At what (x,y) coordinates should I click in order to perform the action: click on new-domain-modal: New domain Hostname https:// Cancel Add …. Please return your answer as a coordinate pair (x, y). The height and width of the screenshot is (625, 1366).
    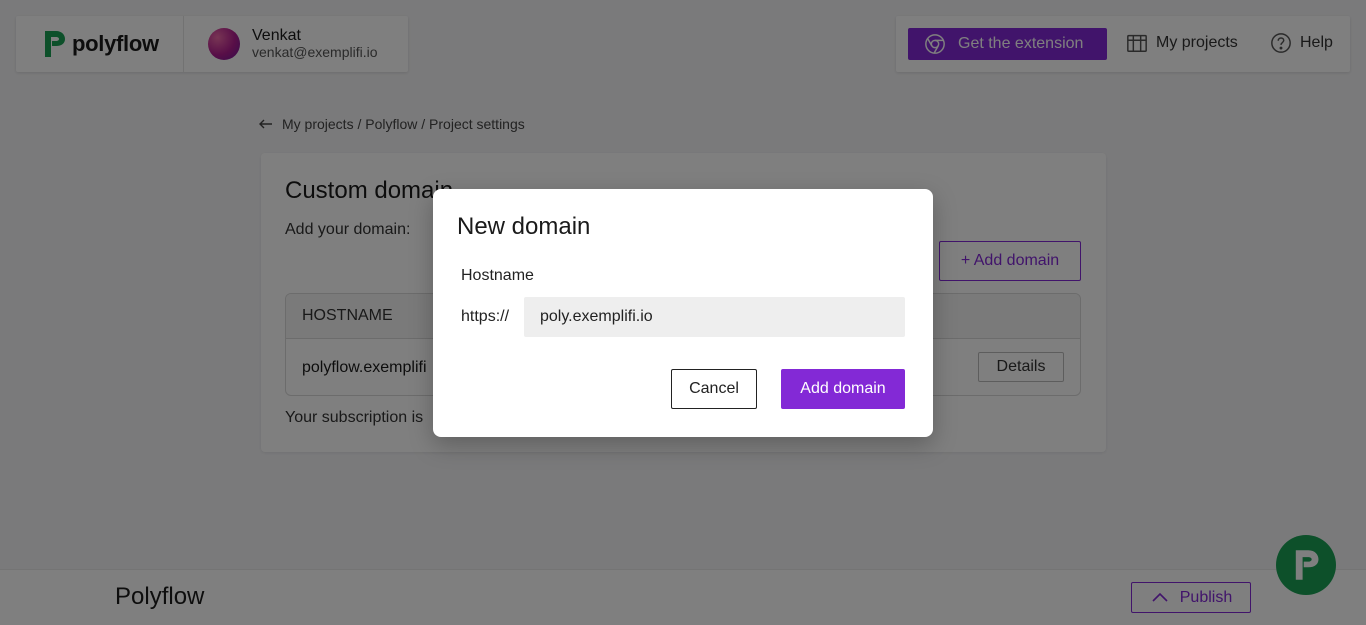
    Looking at the image, I should click on (683, 313).